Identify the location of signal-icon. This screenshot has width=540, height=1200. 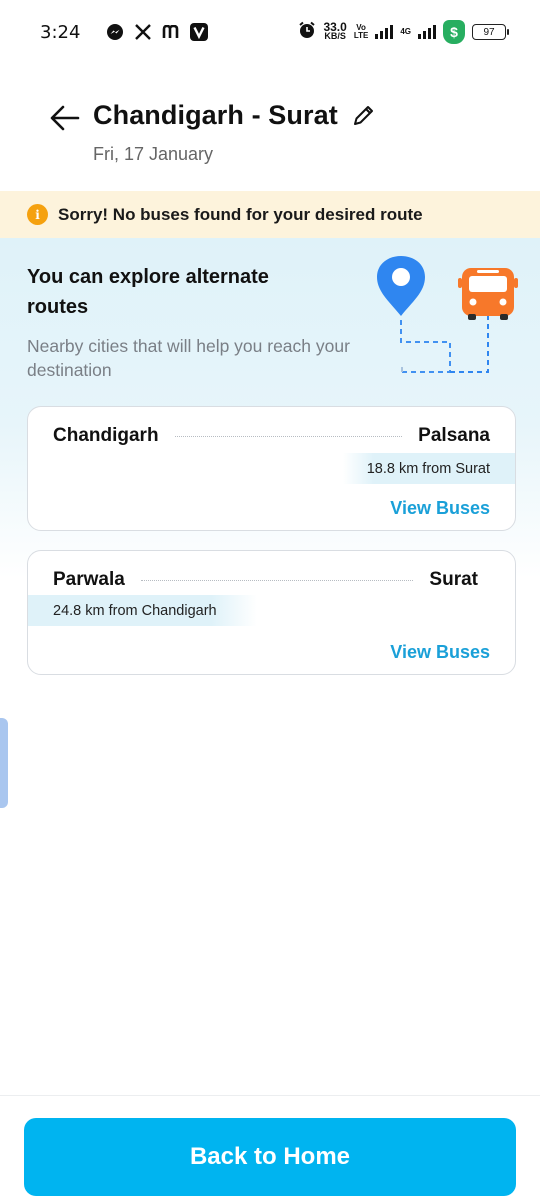
(384, 32).